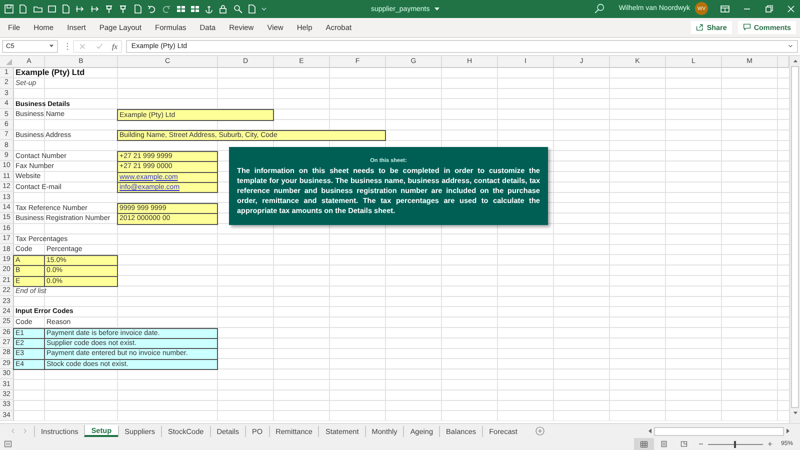  I want to click on zoom-out-icon, so click(701, 444).